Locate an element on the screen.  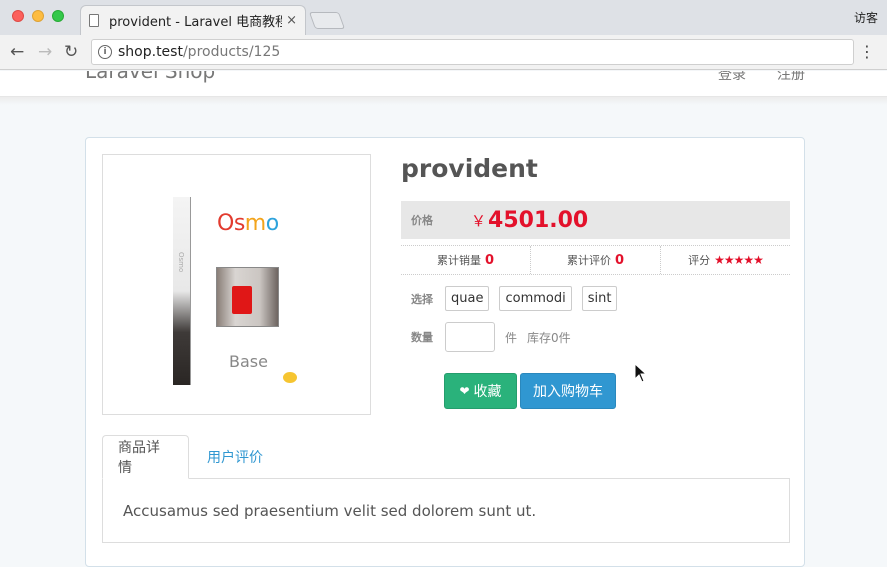
quantity-label: 数量 is located at coordinates (422, 337).